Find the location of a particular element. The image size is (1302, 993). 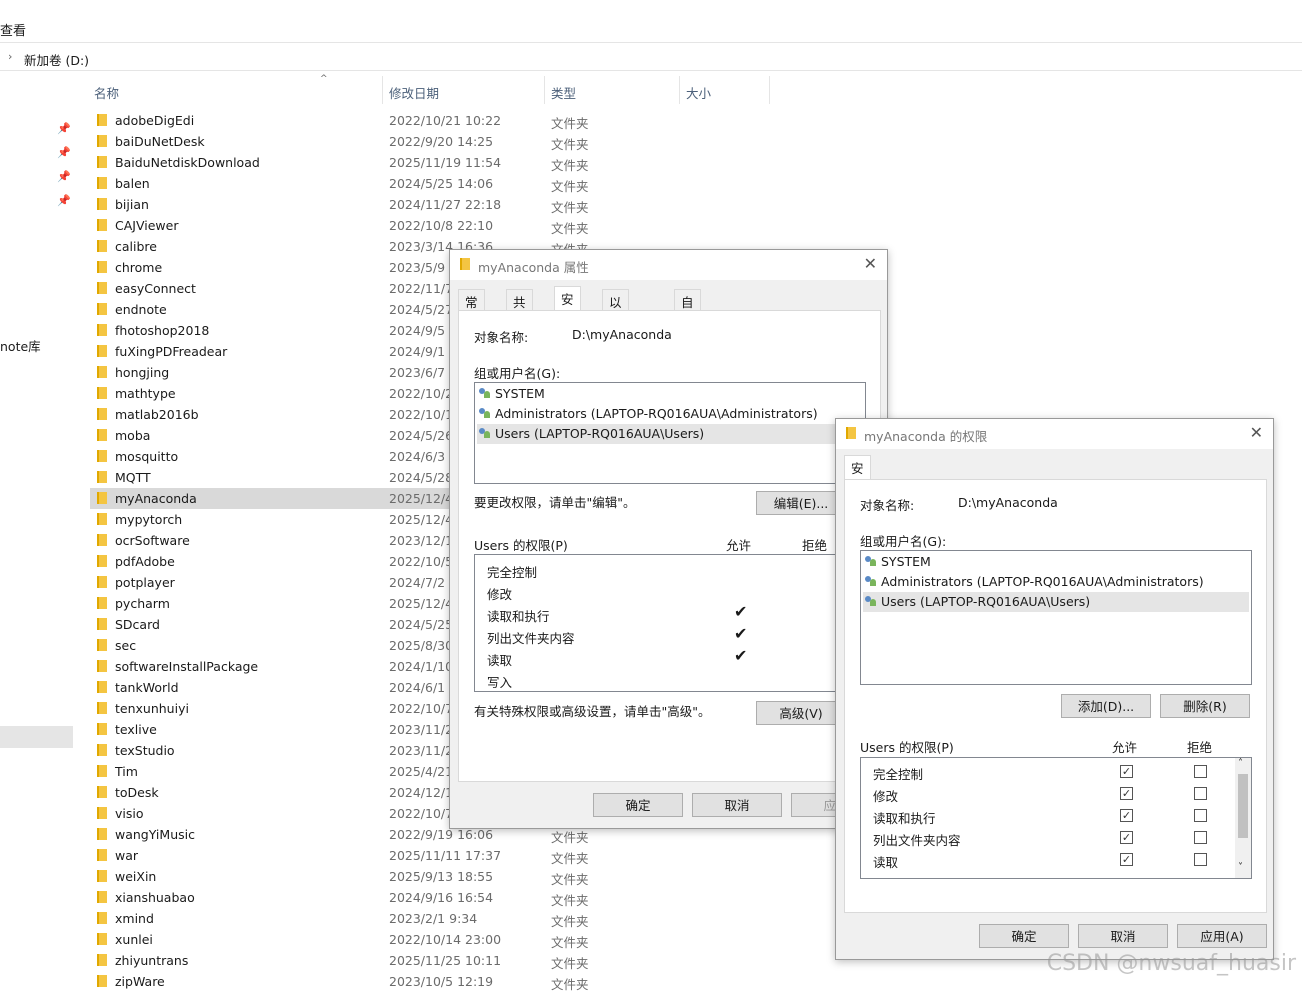

file-name: ocrSoftware is located at coordinates (152, 540).